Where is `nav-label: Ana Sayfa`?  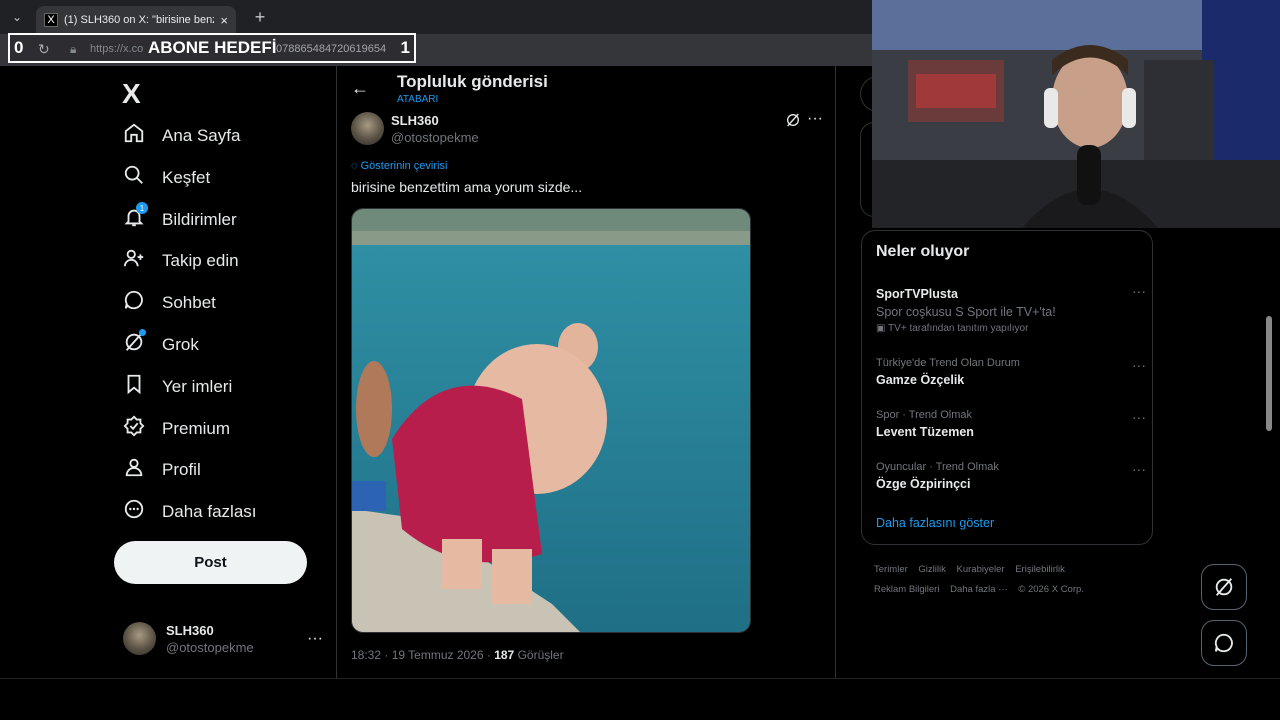
nav-label: Ana Sayfa is located at coordinates (201, 135).